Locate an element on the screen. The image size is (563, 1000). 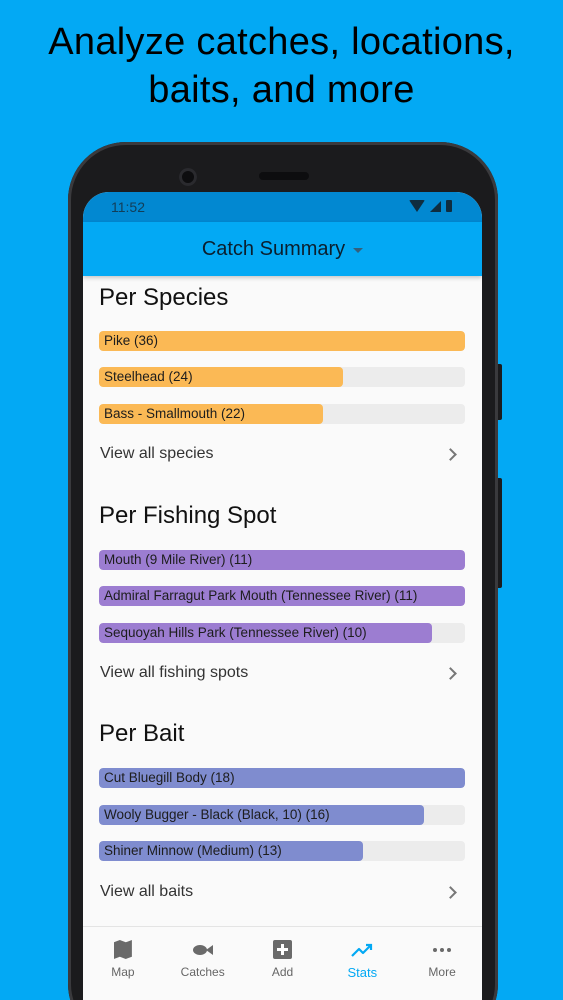
trending-up-icon is located at coordinates (362, 950).